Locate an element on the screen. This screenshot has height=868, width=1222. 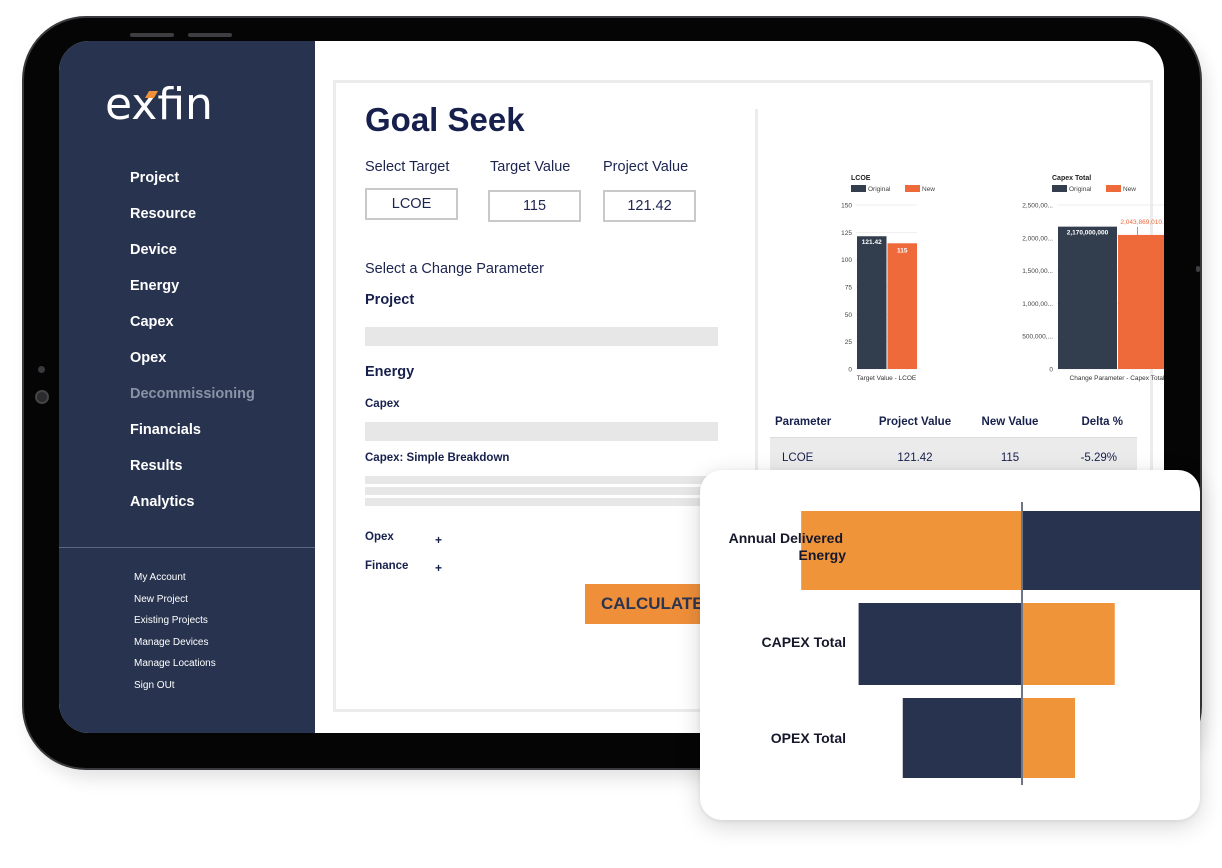
section-energy: Energy is located at coordinates (390, 372).